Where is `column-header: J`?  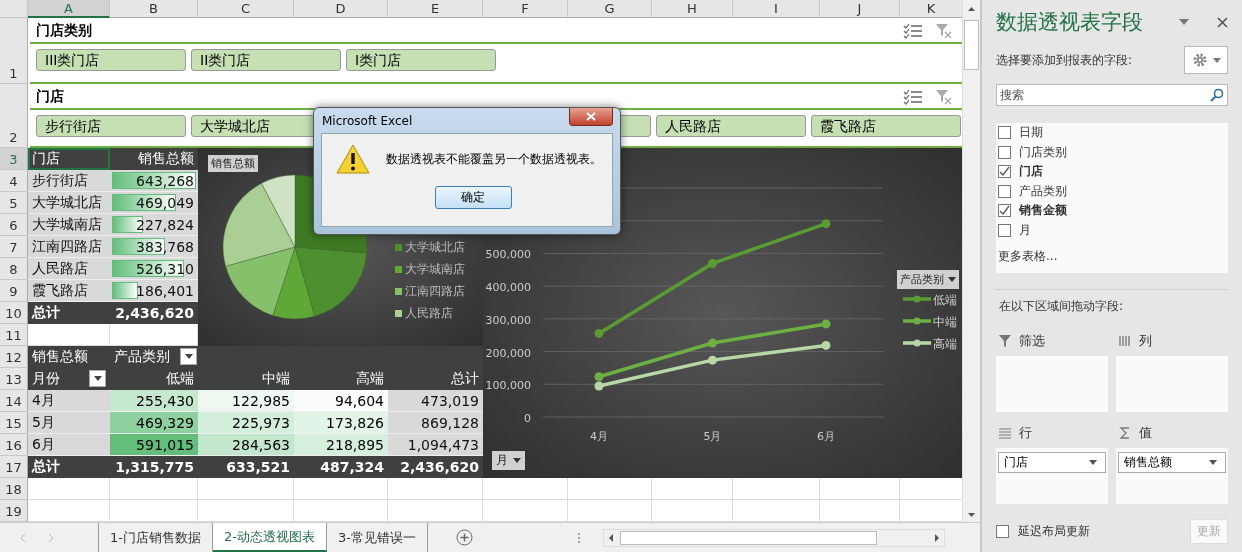
column-header: J is located at coordinates (860, 9).